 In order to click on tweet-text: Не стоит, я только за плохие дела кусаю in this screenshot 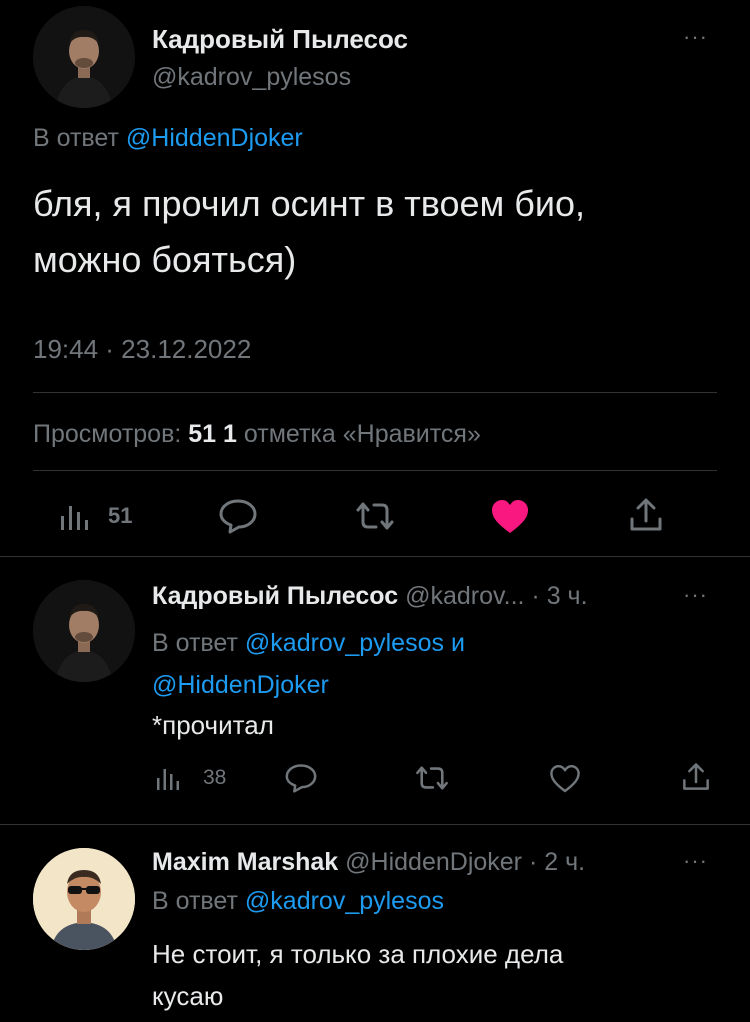, I will do `click(357, 975)`.